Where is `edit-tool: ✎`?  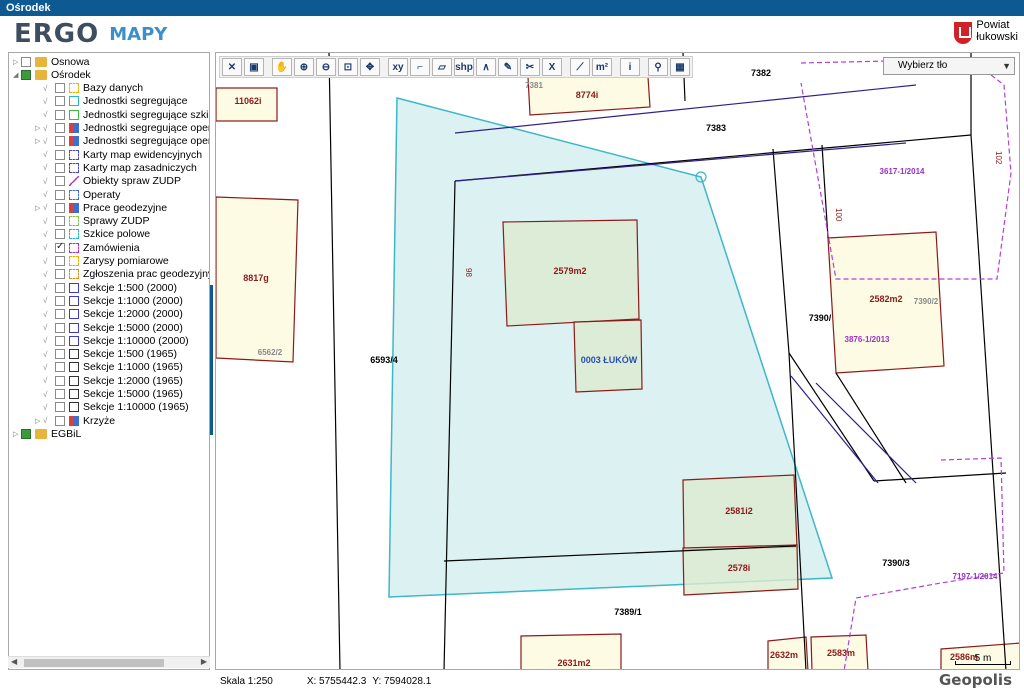
edit-tool: ✎ is located at coordinates (508, 67).